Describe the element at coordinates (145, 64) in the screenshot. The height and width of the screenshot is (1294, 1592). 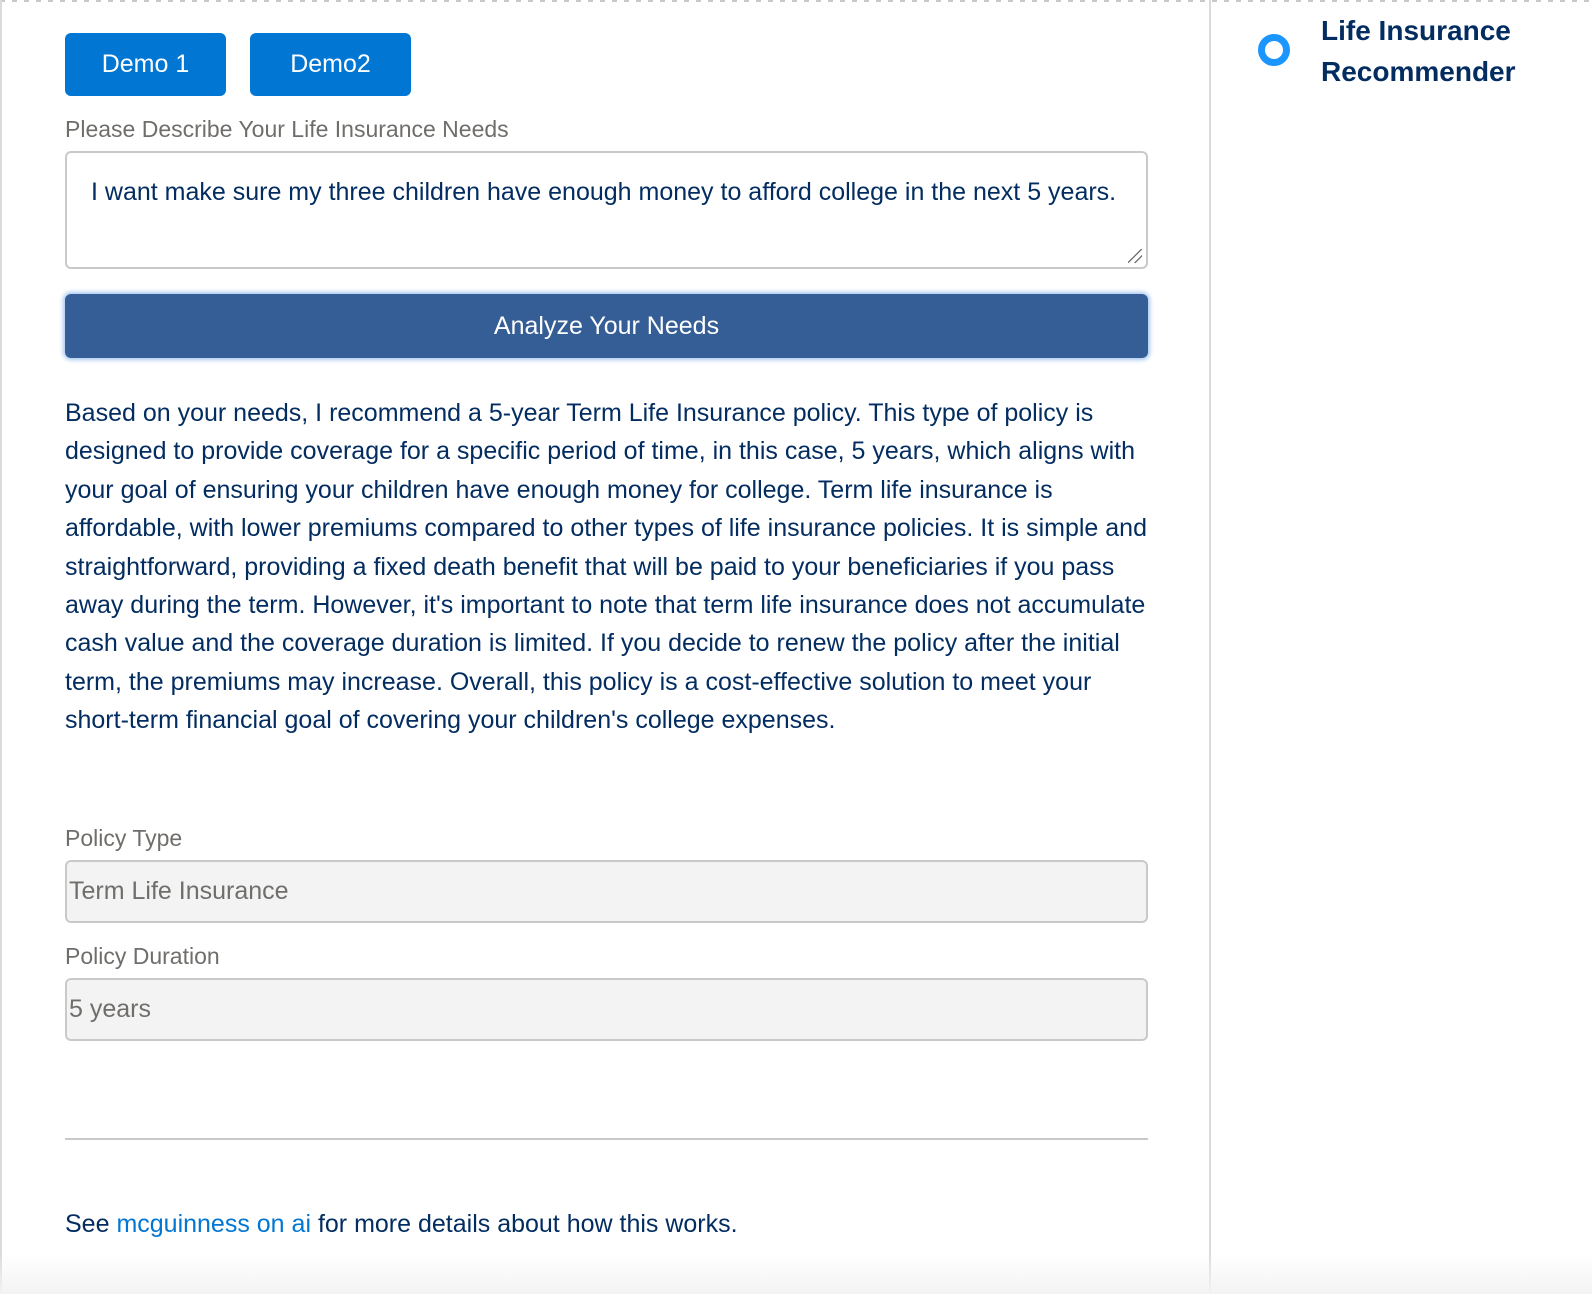
I see `demo1-button: Demo 1` at that location.